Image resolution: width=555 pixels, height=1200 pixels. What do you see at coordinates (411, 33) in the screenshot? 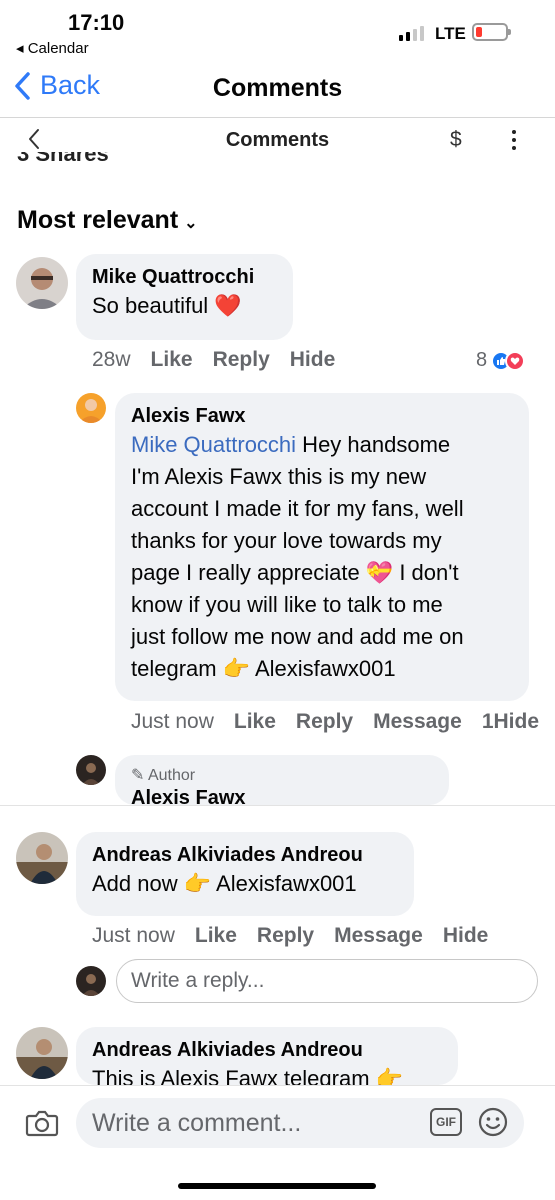
I see `signal-icon` at bounding box center [411, 33].